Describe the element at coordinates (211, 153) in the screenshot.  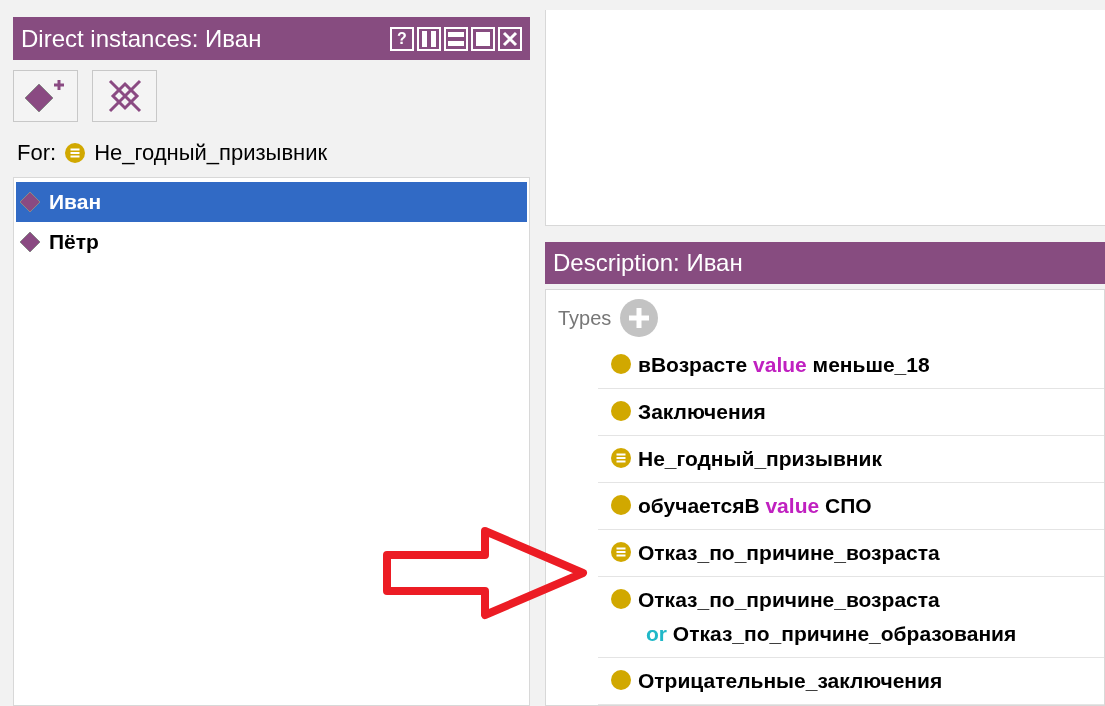
I see `class-name: Не_годный_призывник` at that location.